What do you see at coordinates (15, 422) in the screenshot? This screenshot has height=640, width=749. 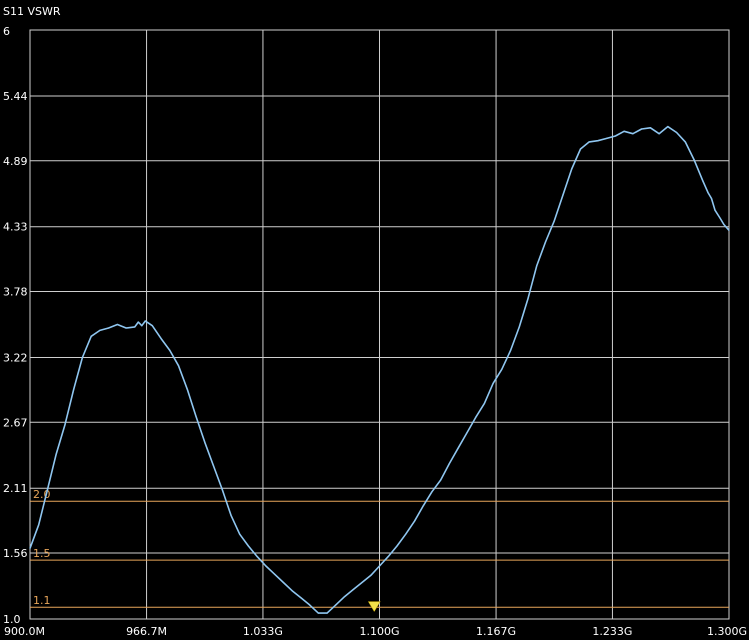 I see `y-tick-label: 2.67` at bounding box center [15, 422].